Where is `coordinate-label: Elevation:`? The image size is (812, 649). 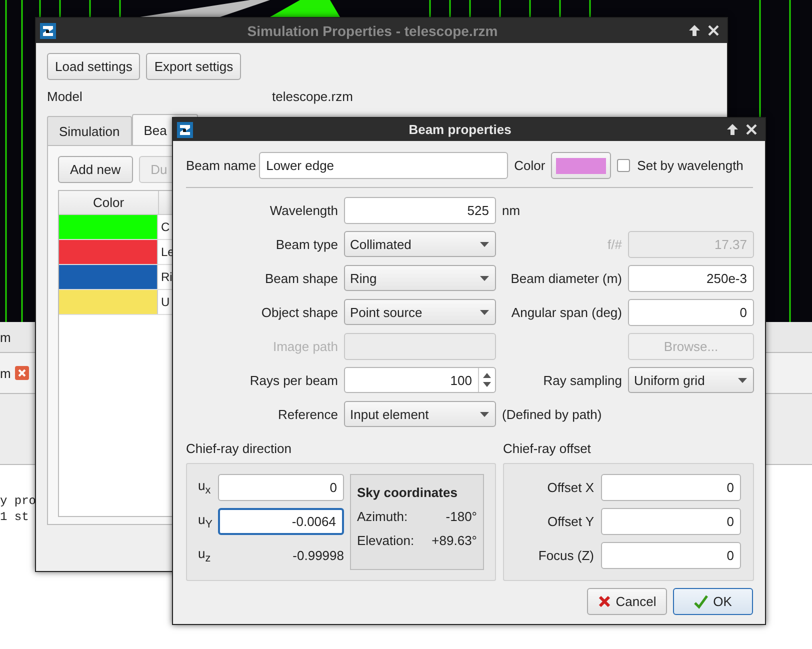
coordinate-label: Elevation: is located at coordinates (385, 540).